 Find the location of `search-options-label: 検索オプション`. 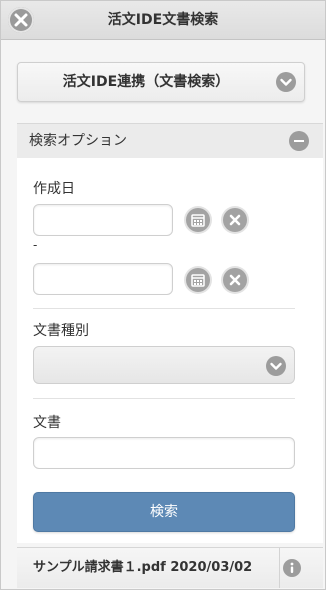

search-options-label: 検索オプション is located at coordinates (78, 141).